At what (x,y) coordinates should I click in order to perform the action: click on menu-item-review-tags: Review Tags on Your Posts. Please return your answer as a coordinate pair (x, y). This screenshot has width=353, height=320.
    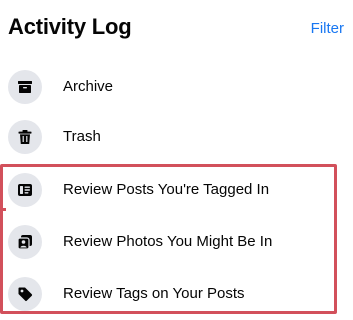
    Looking at the image, I should click on (170, 294).